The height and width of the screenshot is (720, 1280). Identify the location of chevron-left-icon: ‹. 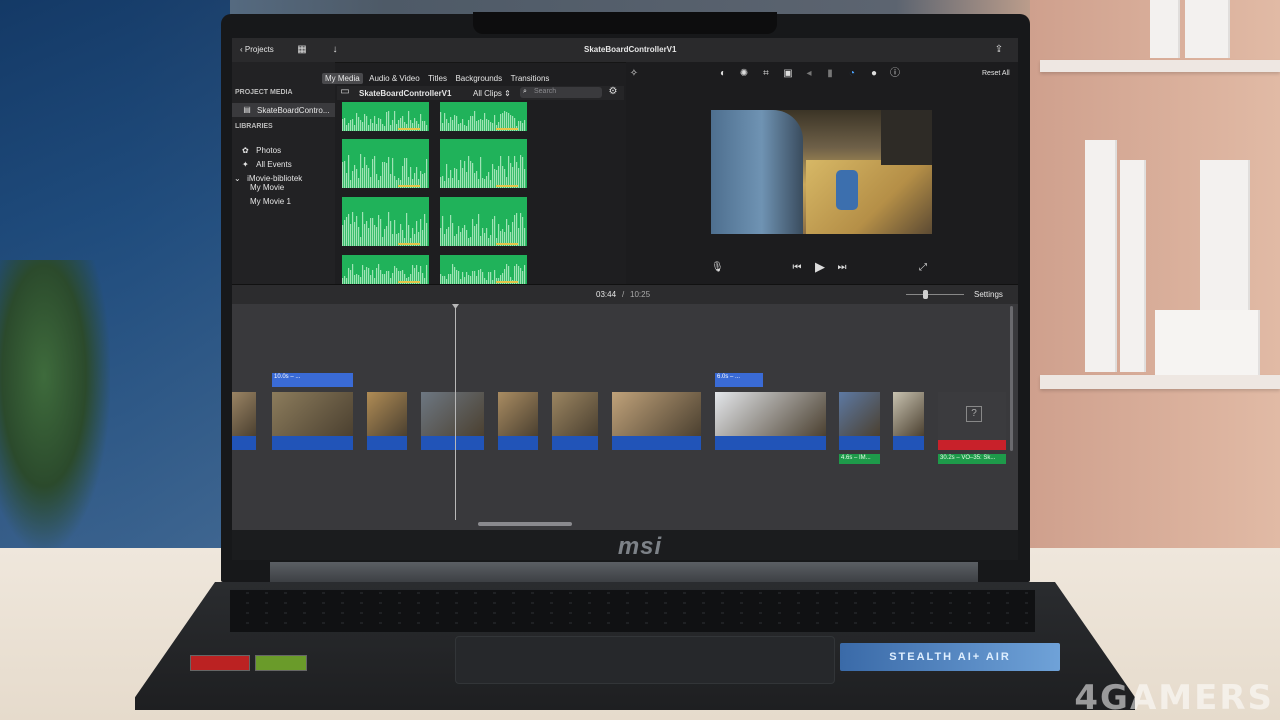
(241, 49).